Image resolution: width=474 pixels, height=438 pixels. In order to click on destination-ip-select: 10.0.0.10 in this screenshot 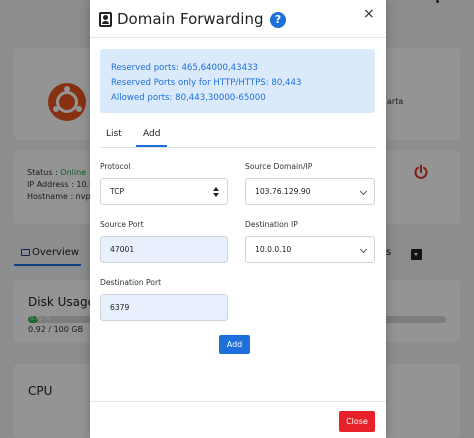, I will do `click(310, 249)`.